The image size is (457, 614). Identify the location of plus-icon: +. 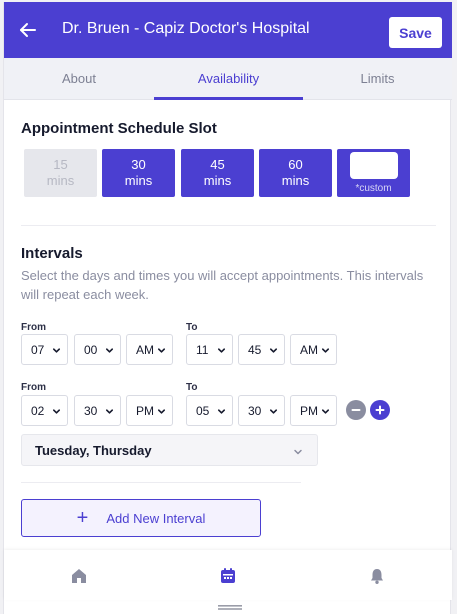
(82, 518).